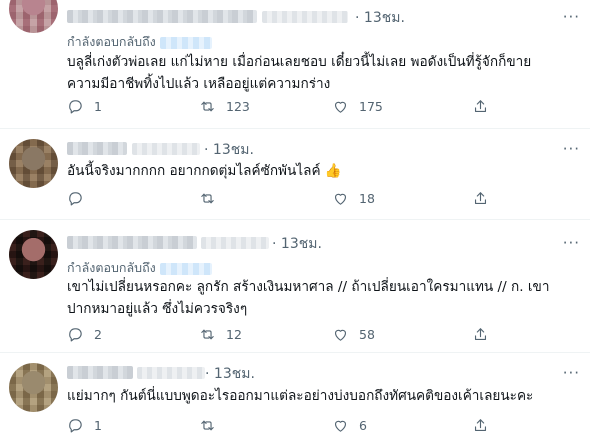  Describe the element at coordinates (357, 106) in the screenshot. I see `like-button: 175` at that location.